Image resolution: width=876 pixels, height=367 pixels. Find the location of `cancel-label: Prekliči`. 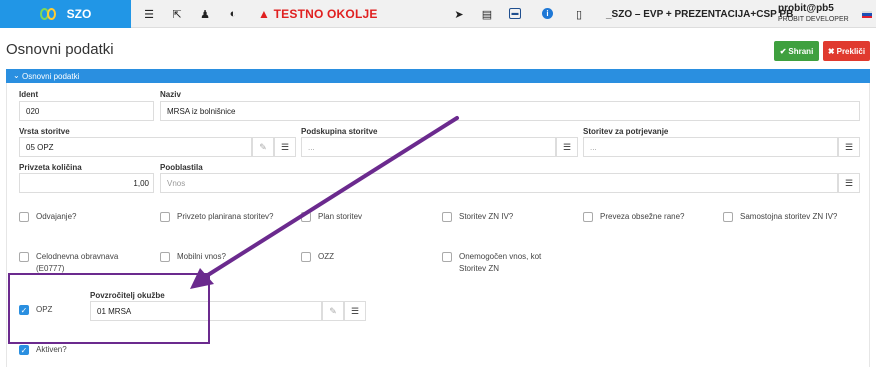

cancel-label: Prekliči is located at coordinates (851, 51).